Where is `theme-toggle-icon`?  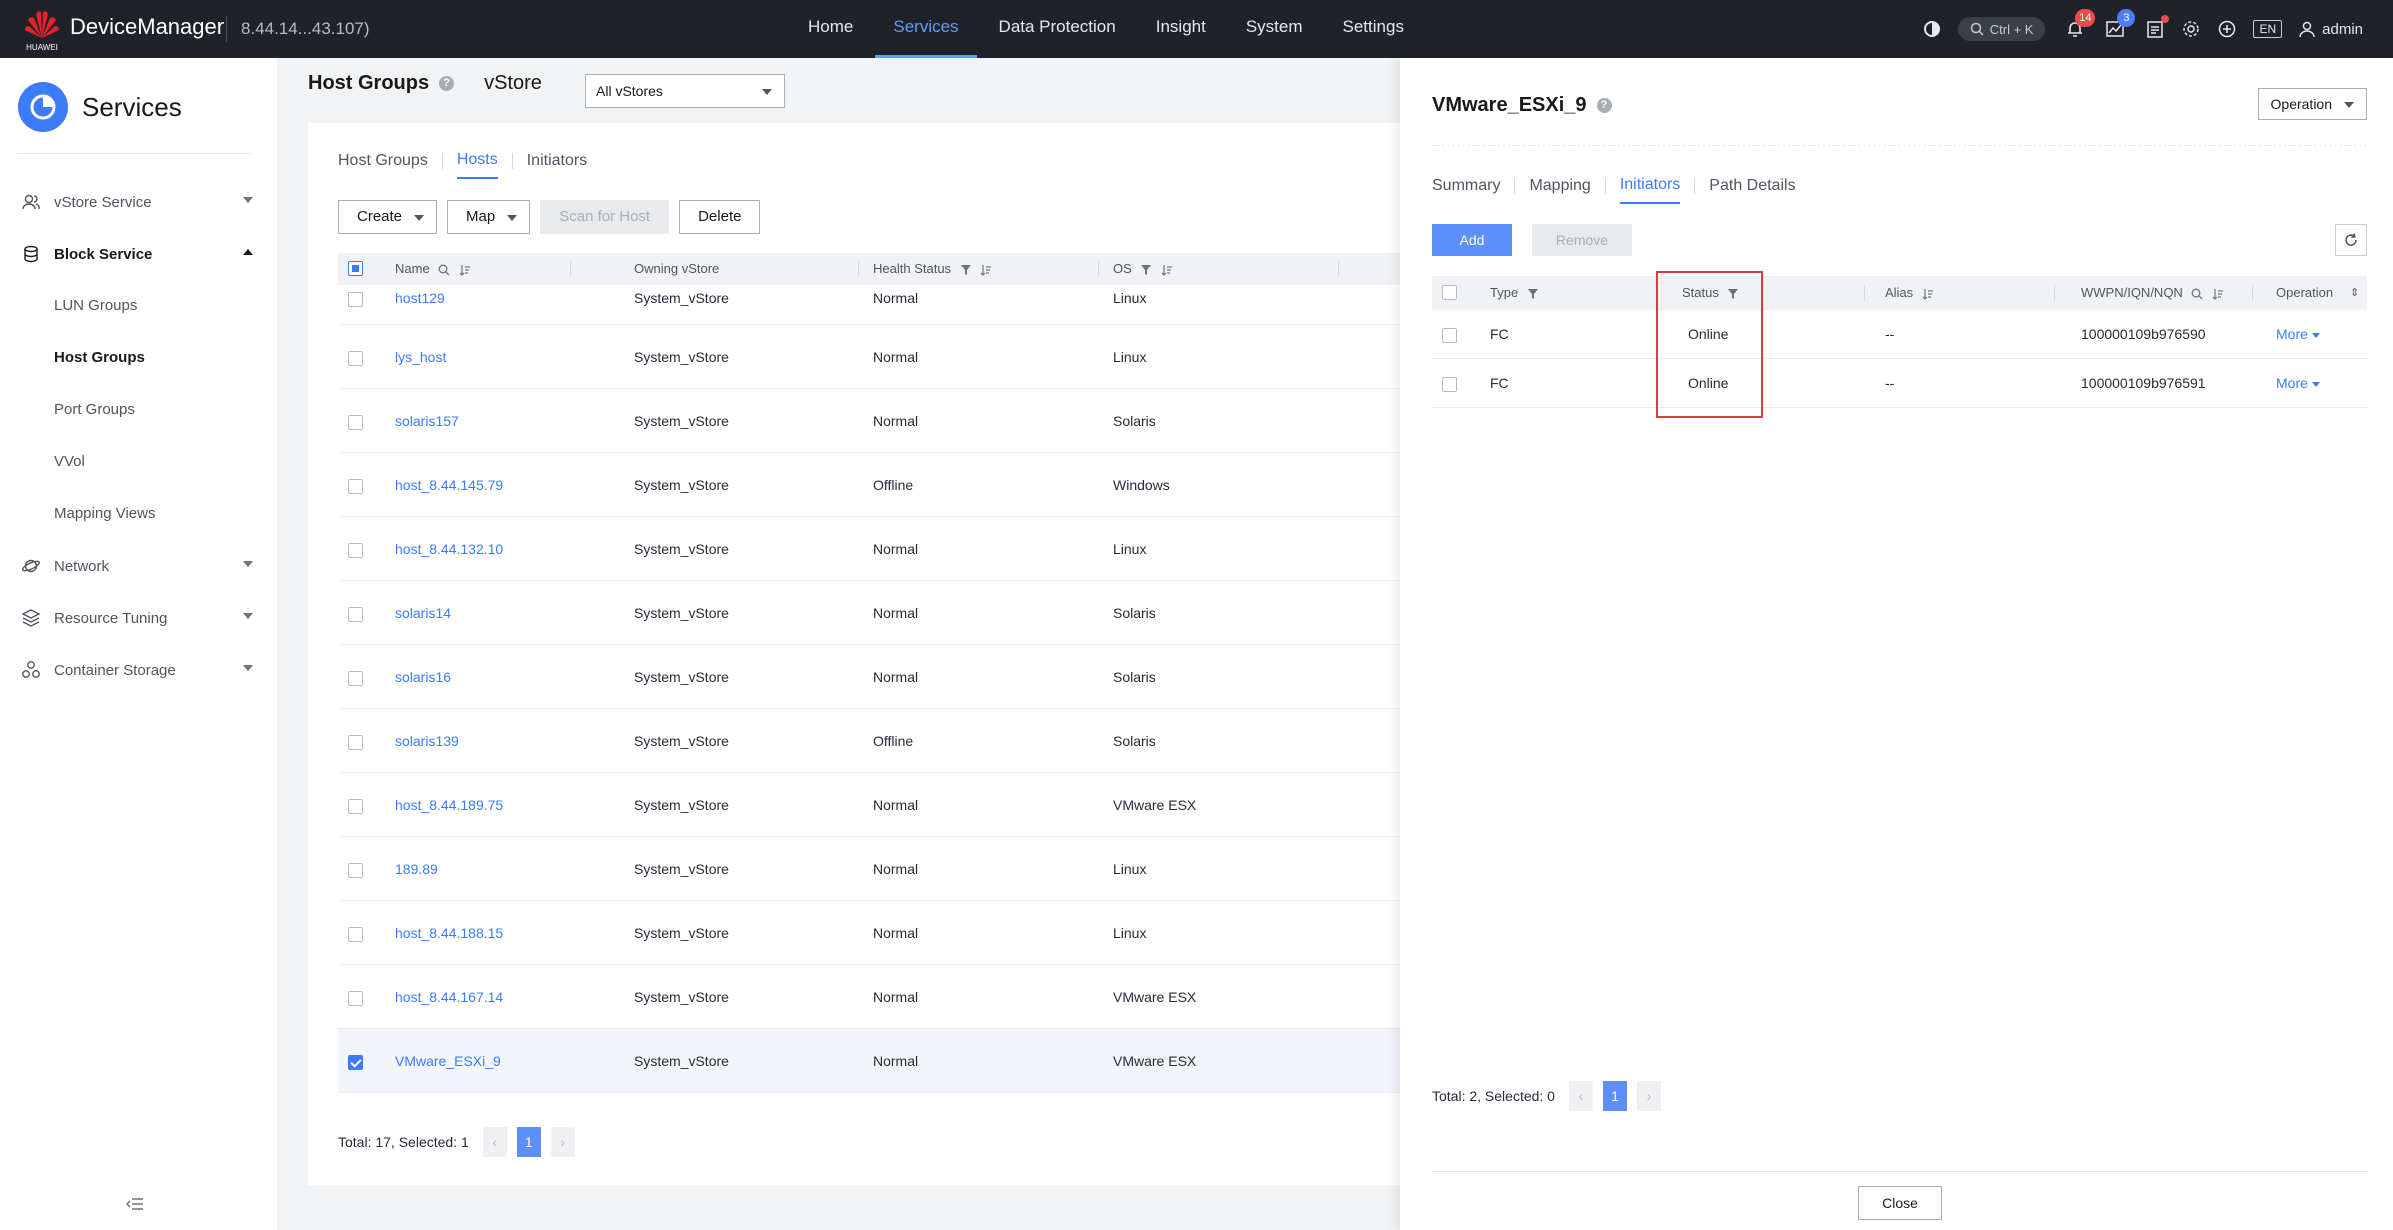
theme-toggle-icon is located at coordinates (1932, 29).